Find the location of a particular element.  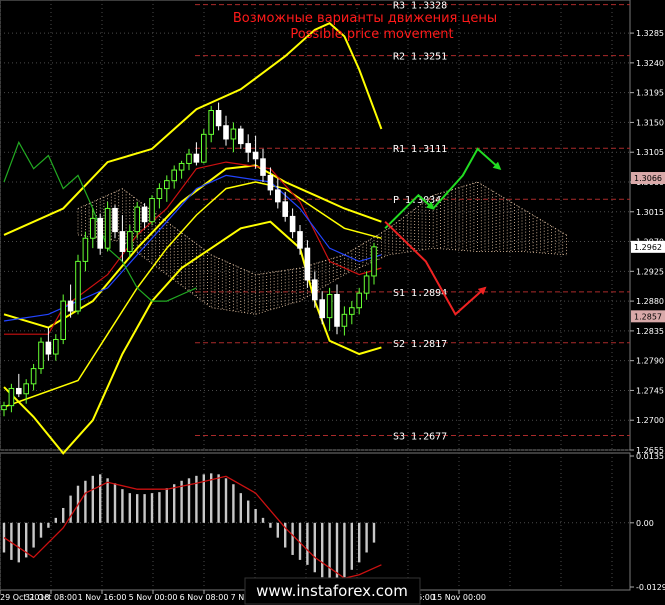

time-tick-label: 31 Oct 08:00 is located at coordinates (51, 597).